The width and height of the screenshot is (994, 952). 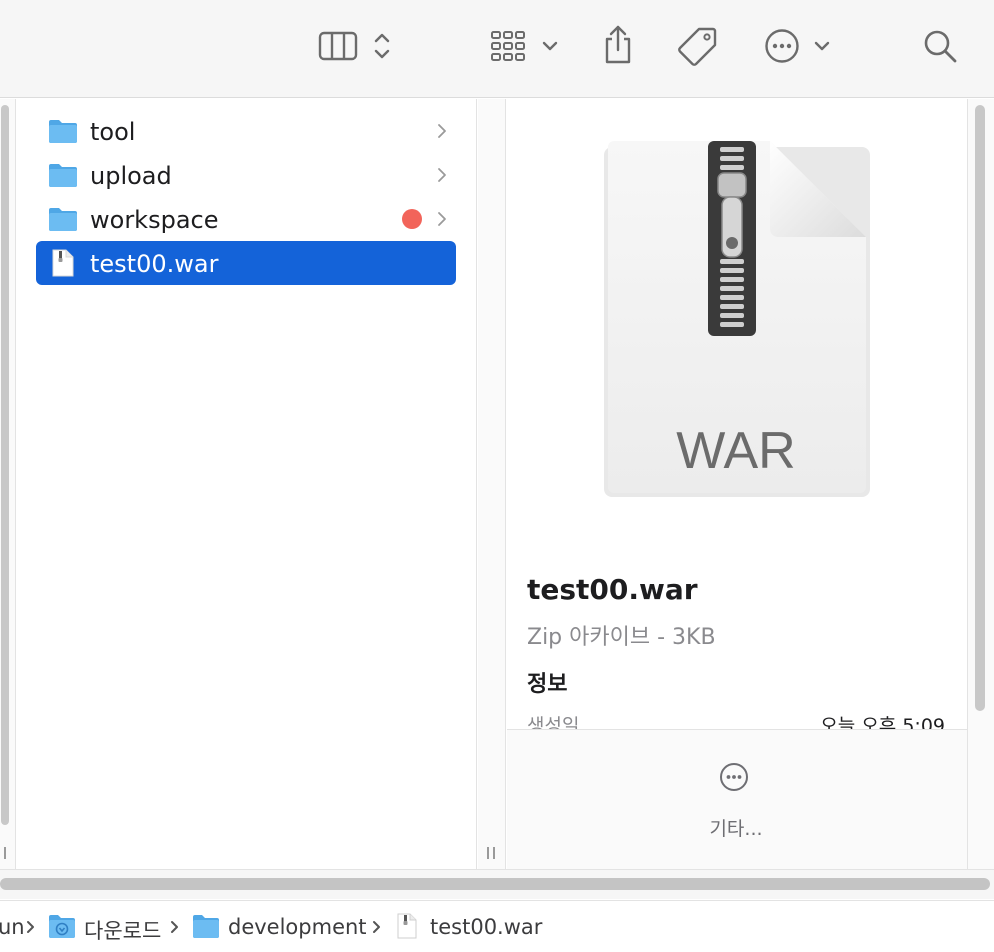 What do you see at coordinates (62, 928) in the screenshot?
I see `downloads-folder-icon` at bounding box center [62, 928].